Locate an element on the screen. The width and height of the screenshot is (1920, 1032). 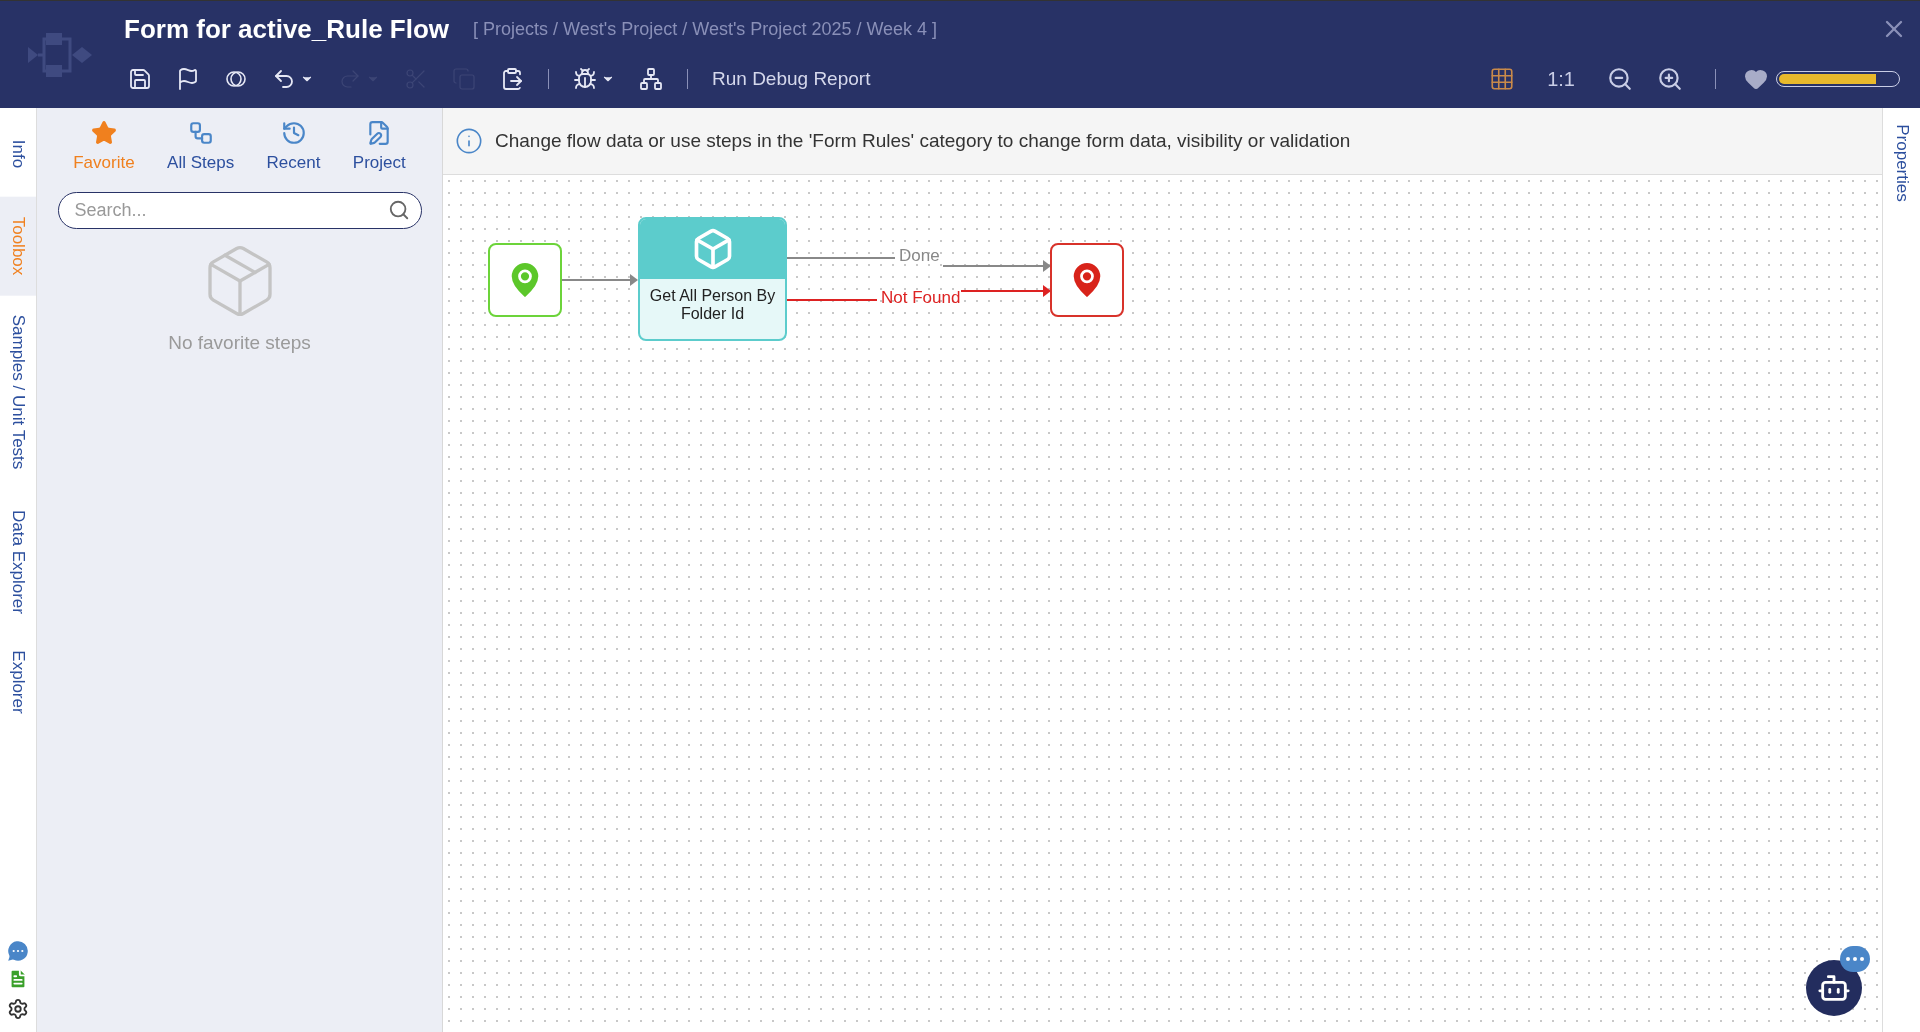
clock-icon is located at coordinates (293, 133).